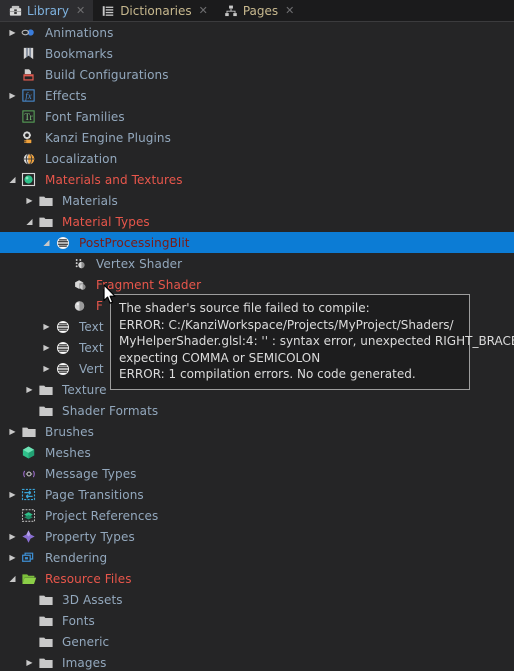 This screenshot has height=671, width=514. What do you see at coordinates (257, 389) in the screenshot?
I see `tree-item-texture: ▶ Texture` at bounding box center [257, 389].